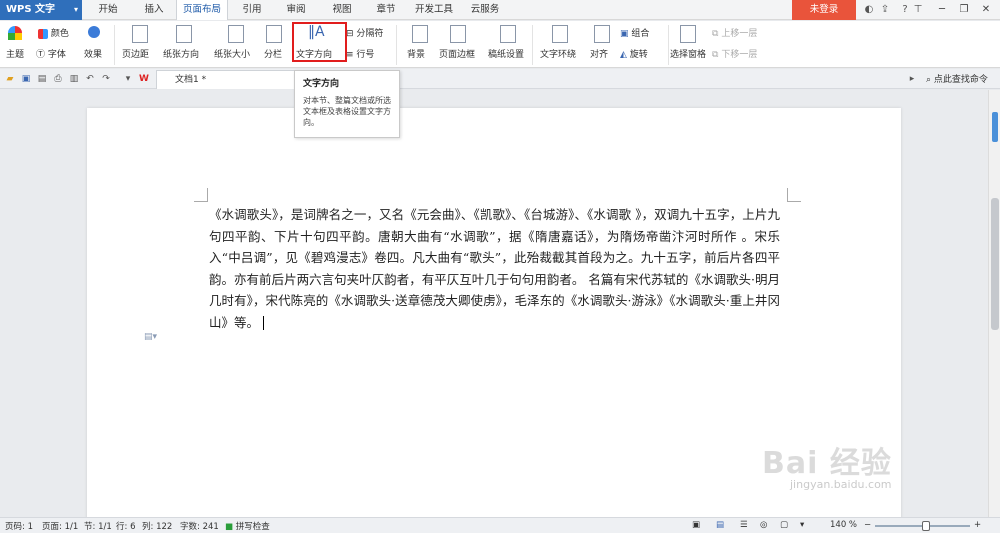  I want to click on separator-button: ⊟ 分隔符, so click(364, 32).